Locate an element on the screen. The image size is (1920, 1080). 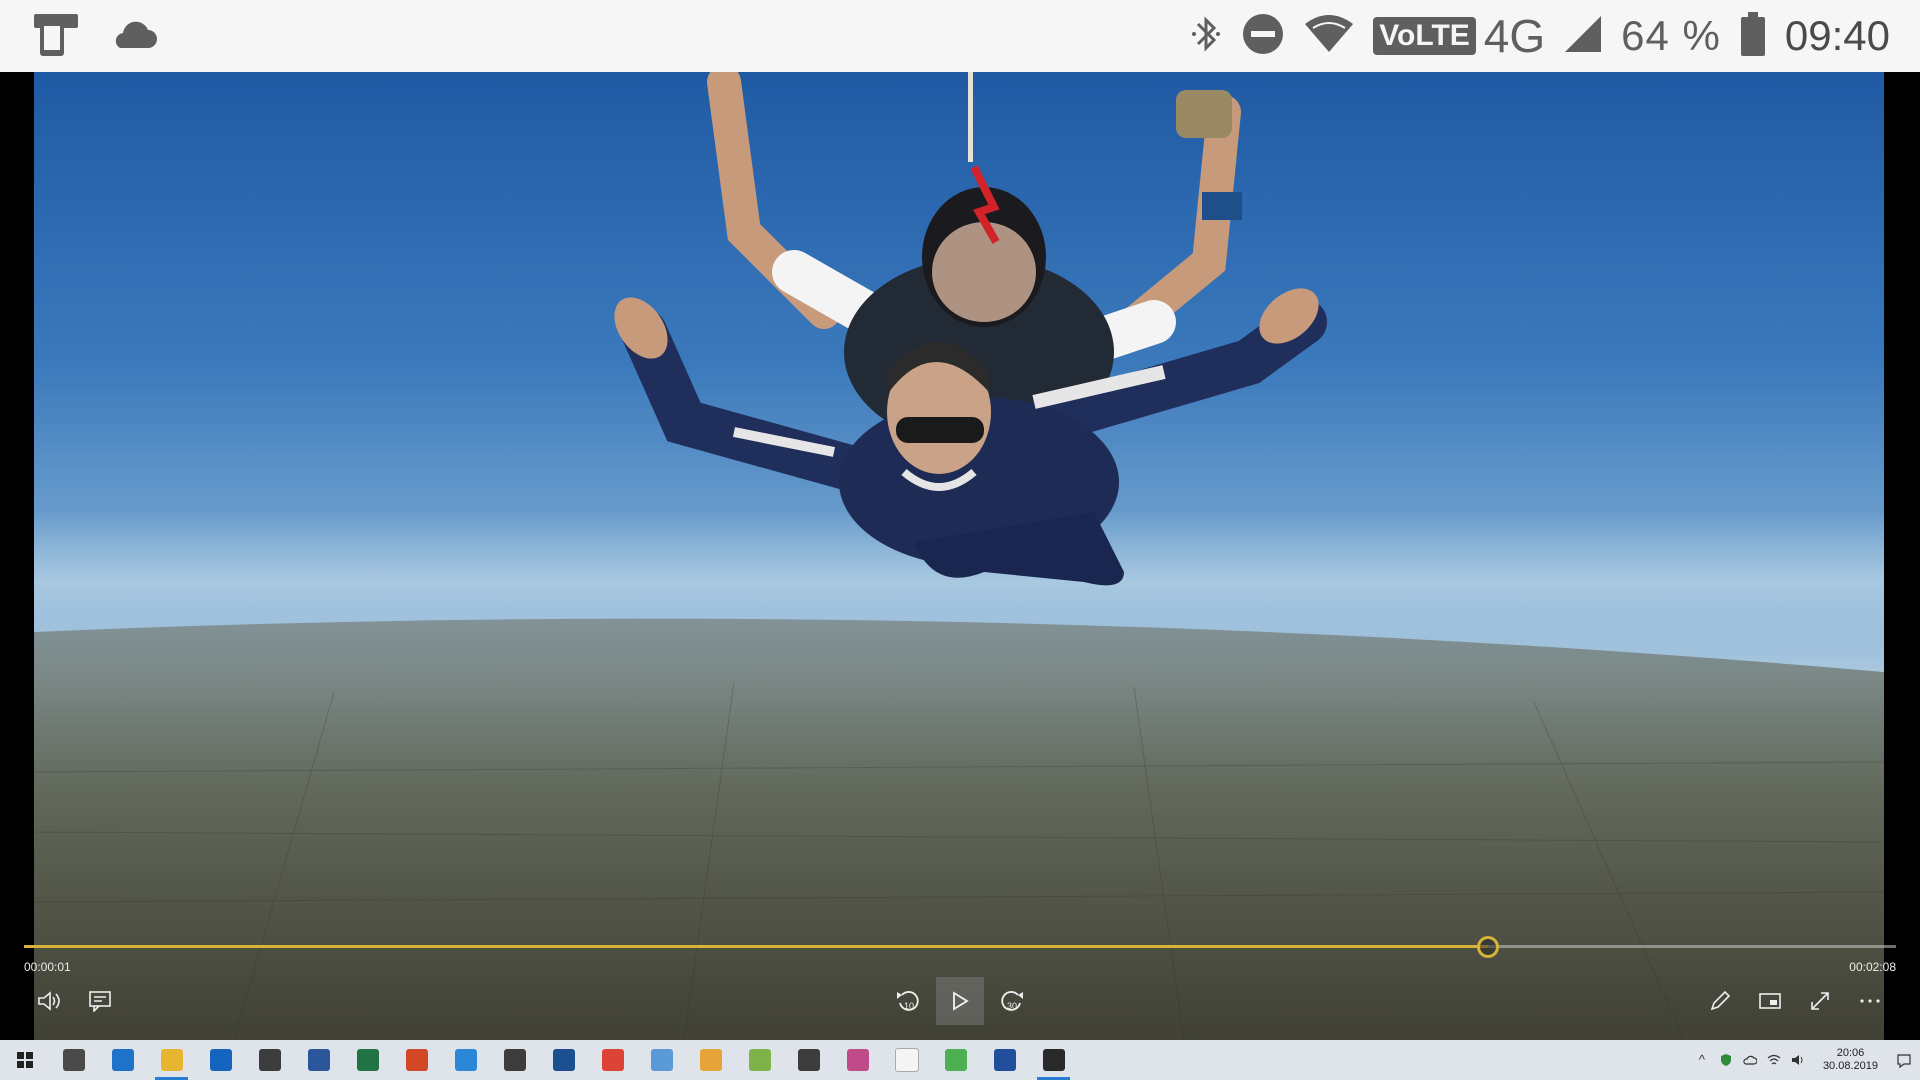
photos-app is located at coordinates (857, 1060).